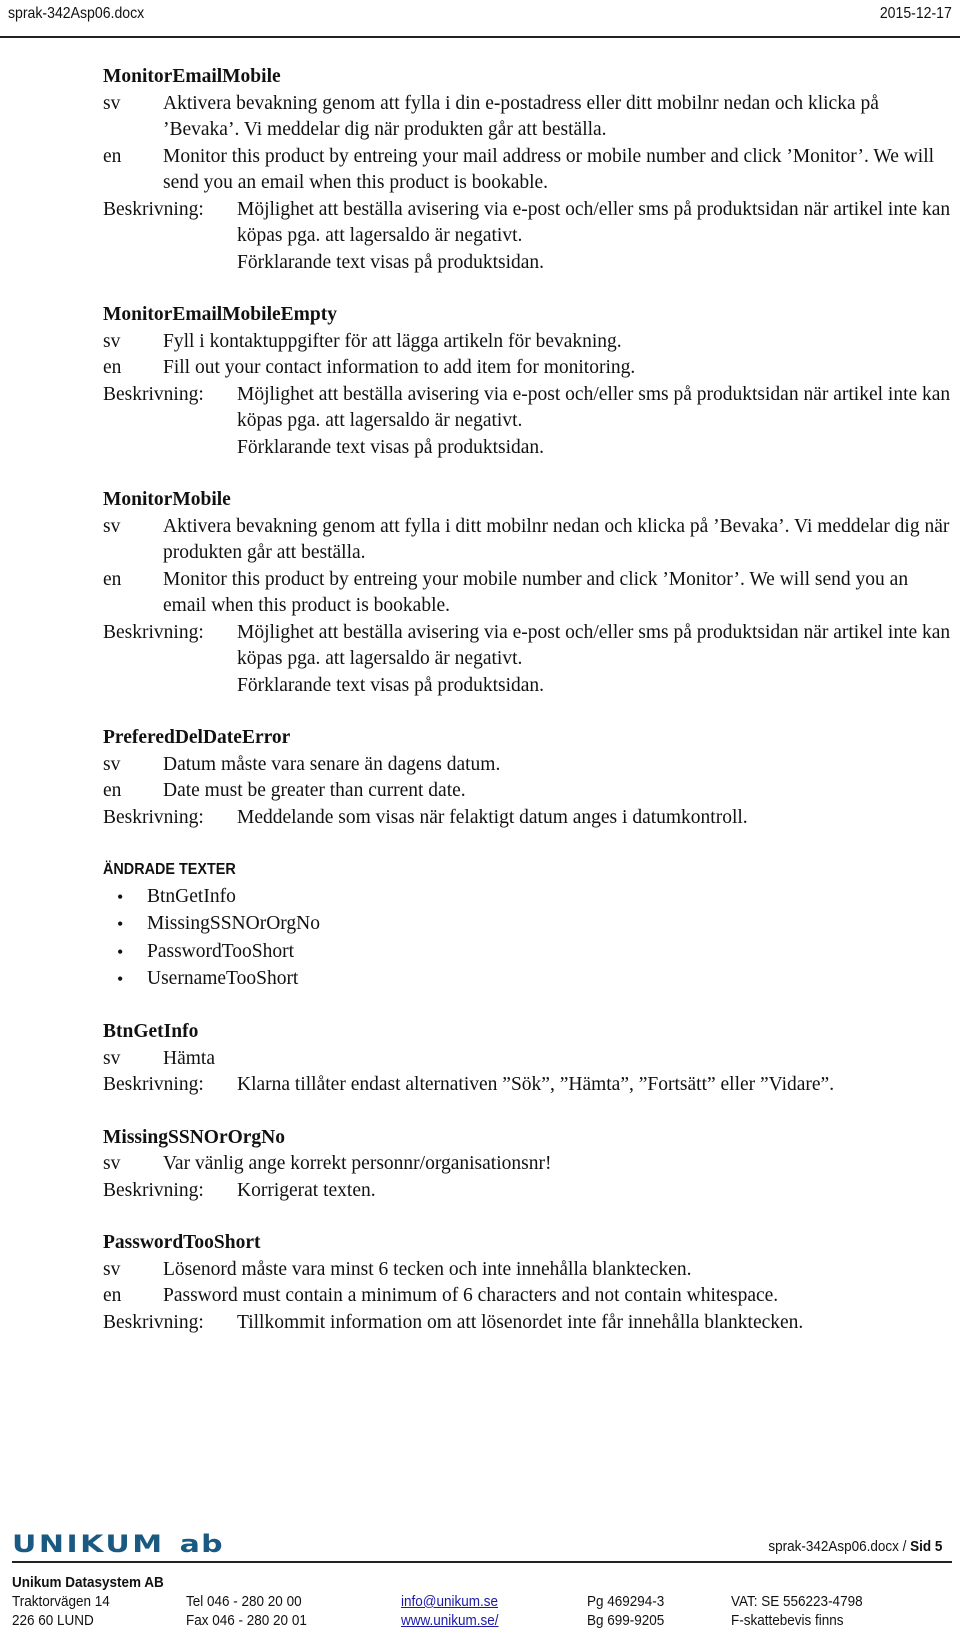 The image size is (960, 1640). I want to click on address-line-2: 226 60 LUND, so click(53, 1620).